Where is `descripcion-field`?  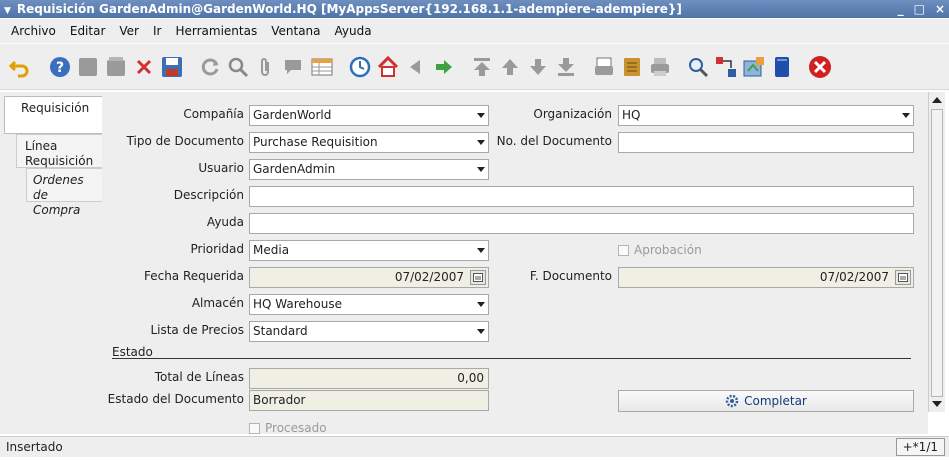 descripcion-field is located at coordinates (581, 196).